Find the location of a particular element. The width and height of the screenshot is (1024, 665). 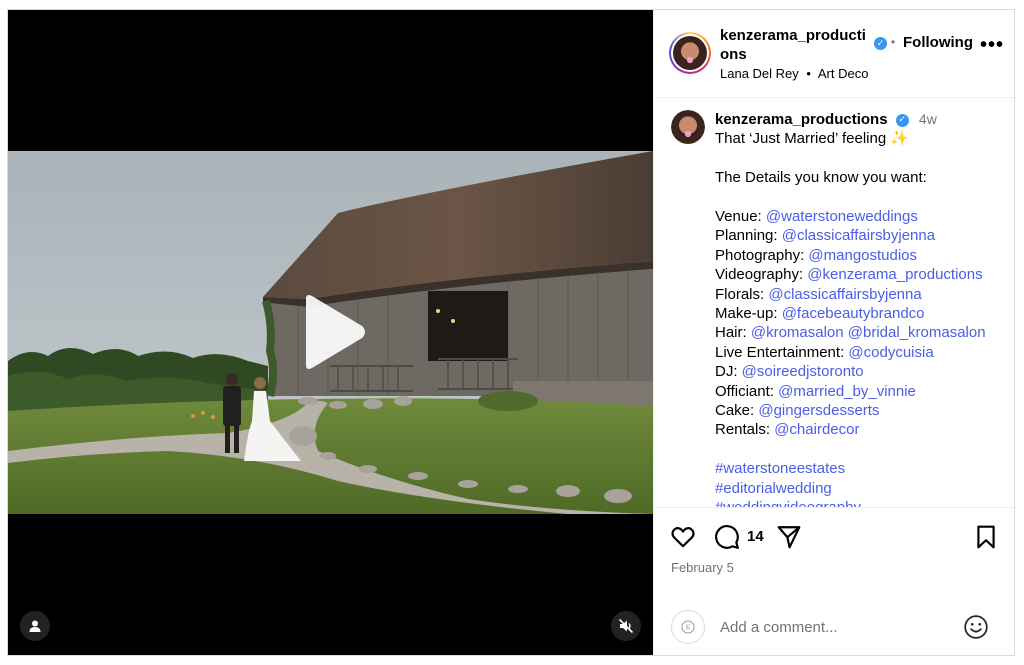

story-ring-avatar is located at coordinates (690, 53).